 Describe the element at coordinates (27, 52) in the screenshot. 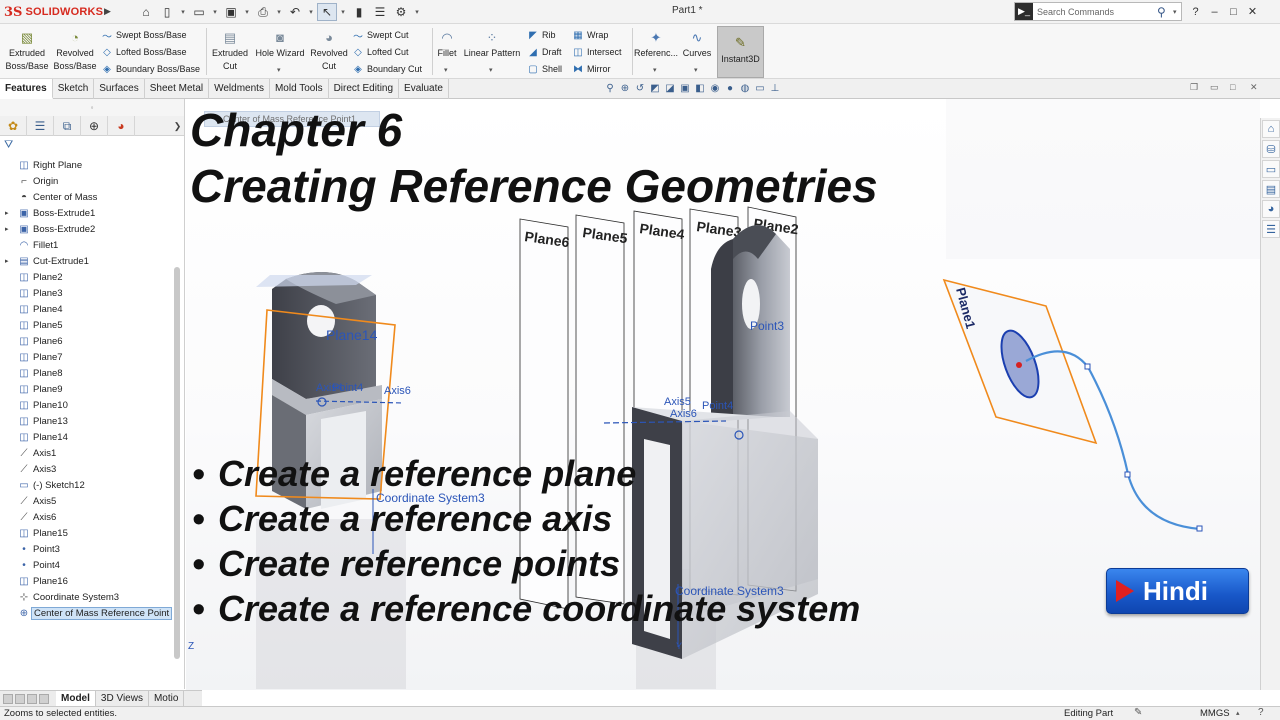

I see `extruded-boss-button: ▧ Extruded Boss/Base` at that location.